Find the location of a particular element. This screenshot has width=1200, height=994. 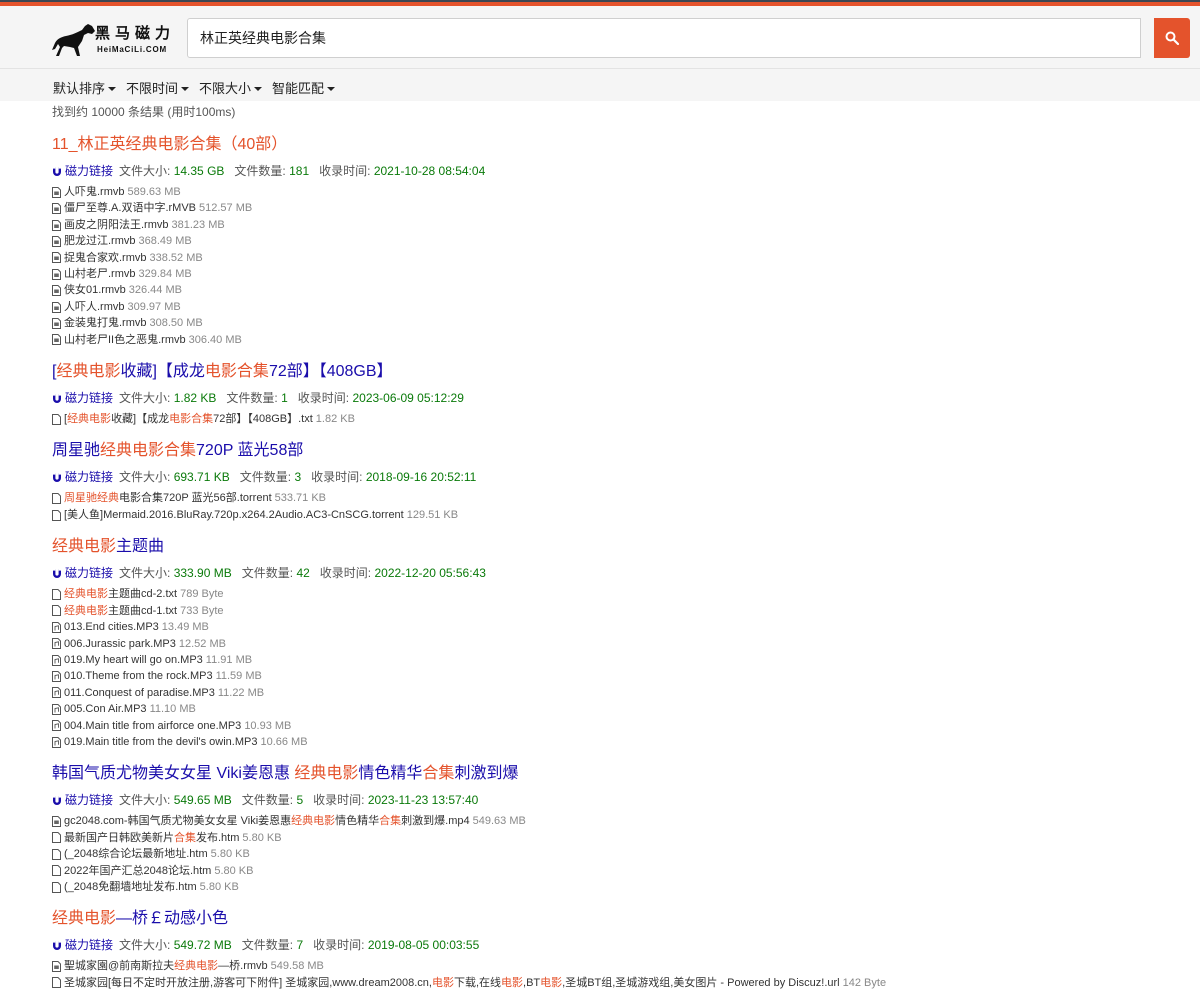

file-name: 金装鬼打鬼.rmvb is located at coordinates (105, 323).